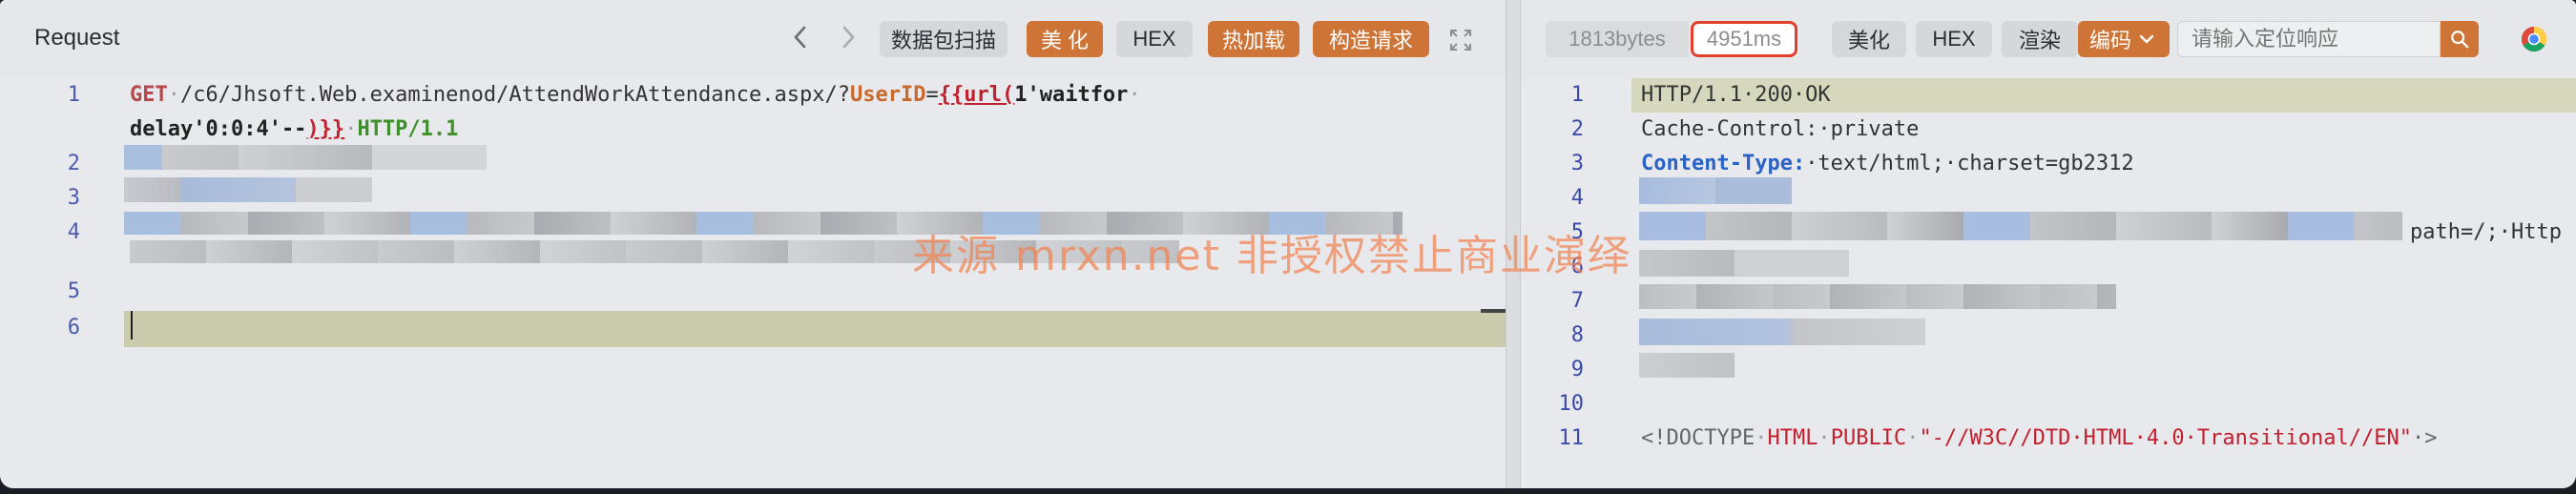 This screenshot has width=2576, height=494. Describe the element at coordinates (2048, 95) in the screenshot. I see `code-line: 1 HTTP/1.1·200·OK` at that location.